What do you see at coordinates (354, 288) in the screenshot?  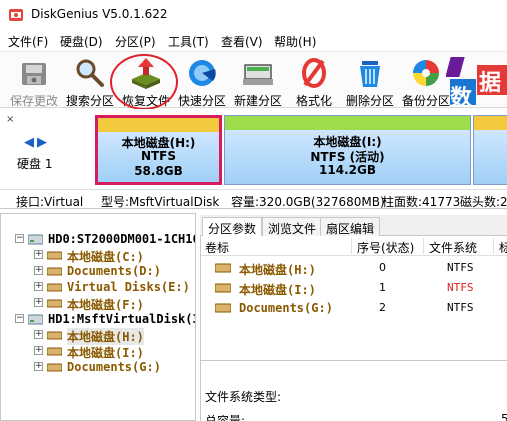 I see `table-row: 本地磁盘(I:) 1 NTFS` at bounding box center [354, 288].